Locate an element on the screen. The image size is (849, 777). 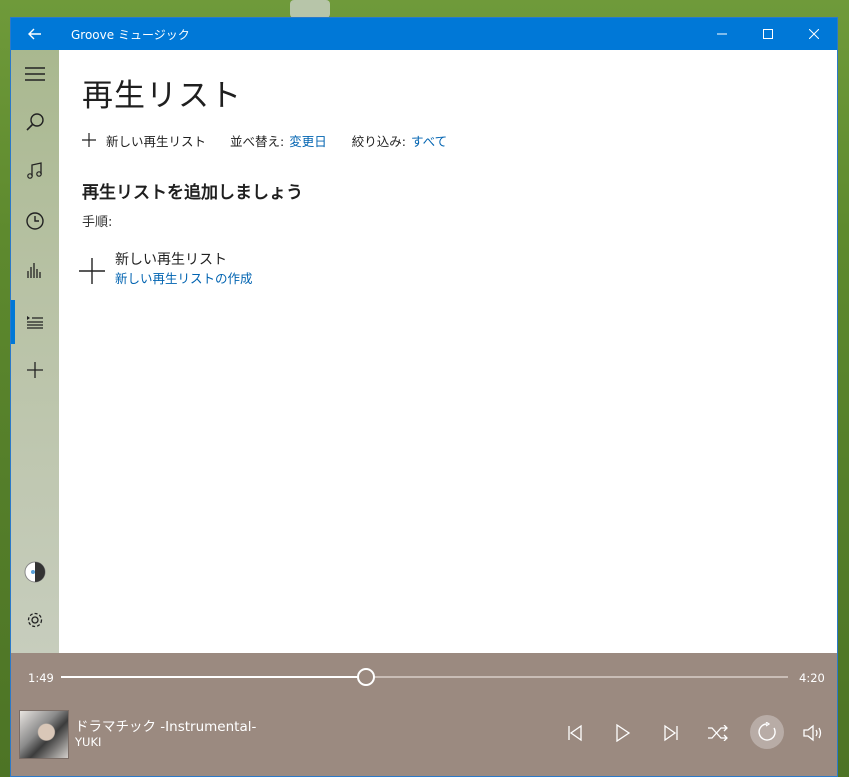
close-icon is located at coordinates (814, 34).